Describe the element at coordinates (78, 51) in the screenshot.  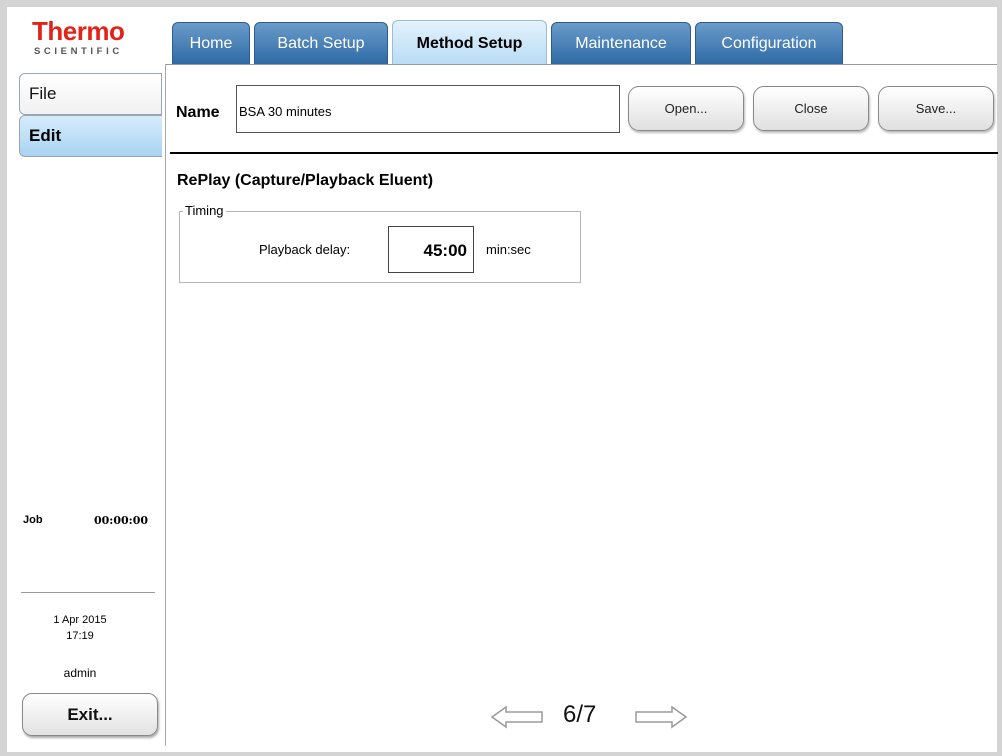
I see `logo-subtitle: SCIENTIFIC` at that location.